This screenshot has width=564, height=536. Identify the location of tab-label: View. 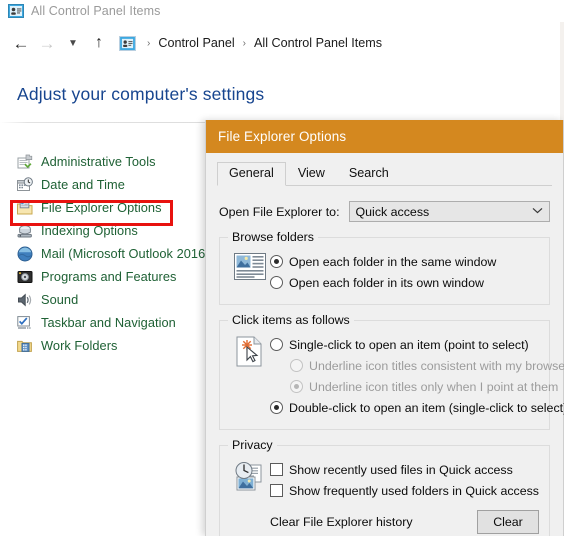
(311, 173).